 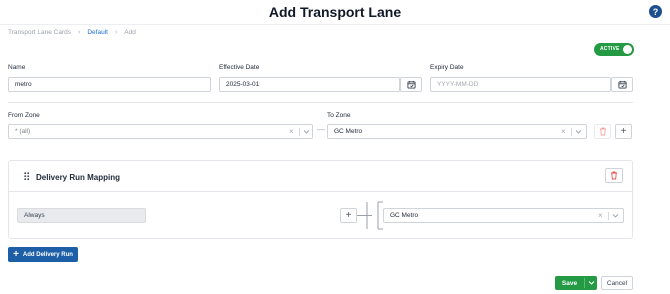 I want to click on save-button-group: Save, so click(x=576, y=283).